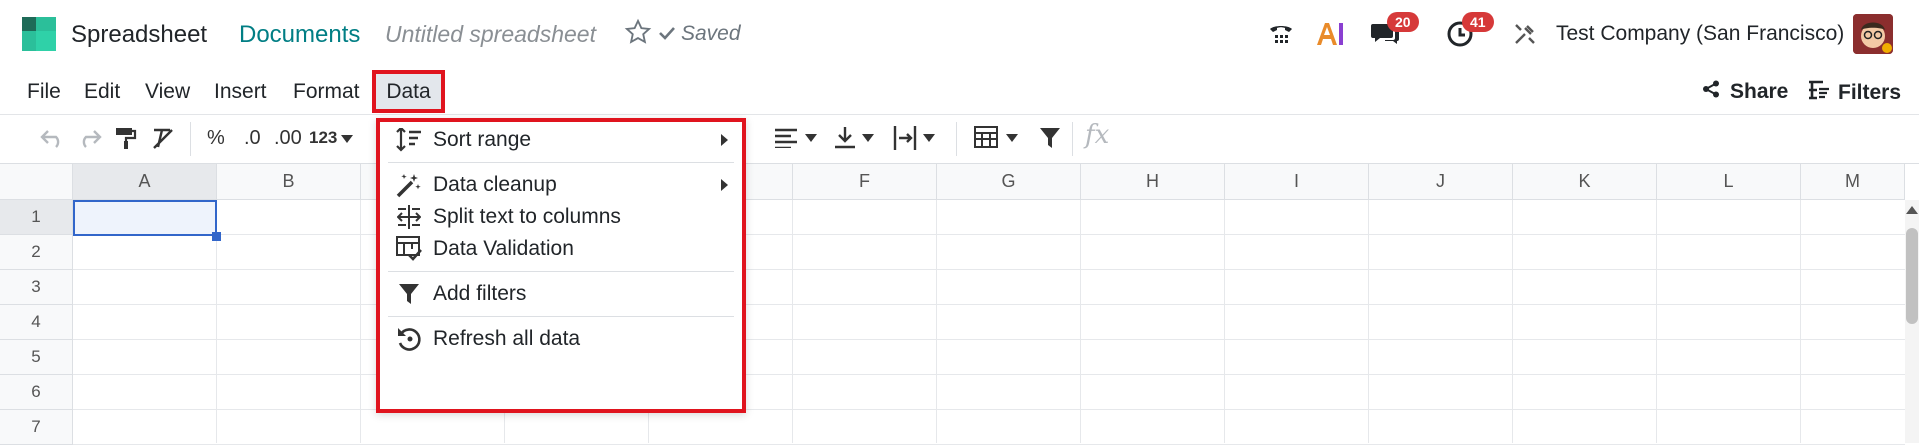  I want to click on selected-cell-a1, so click(145, 218).